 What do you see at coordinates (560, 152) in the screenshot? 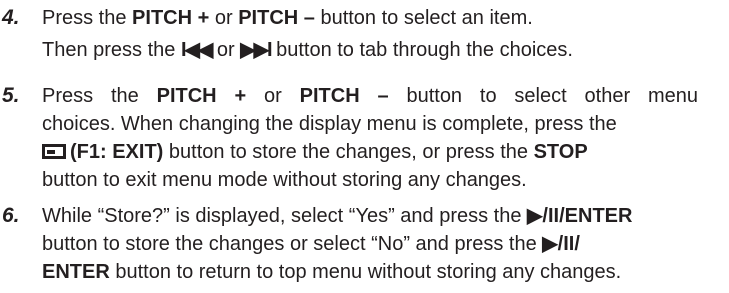
I see `stop-button-label: STOP` at bounding box center [560, 152].